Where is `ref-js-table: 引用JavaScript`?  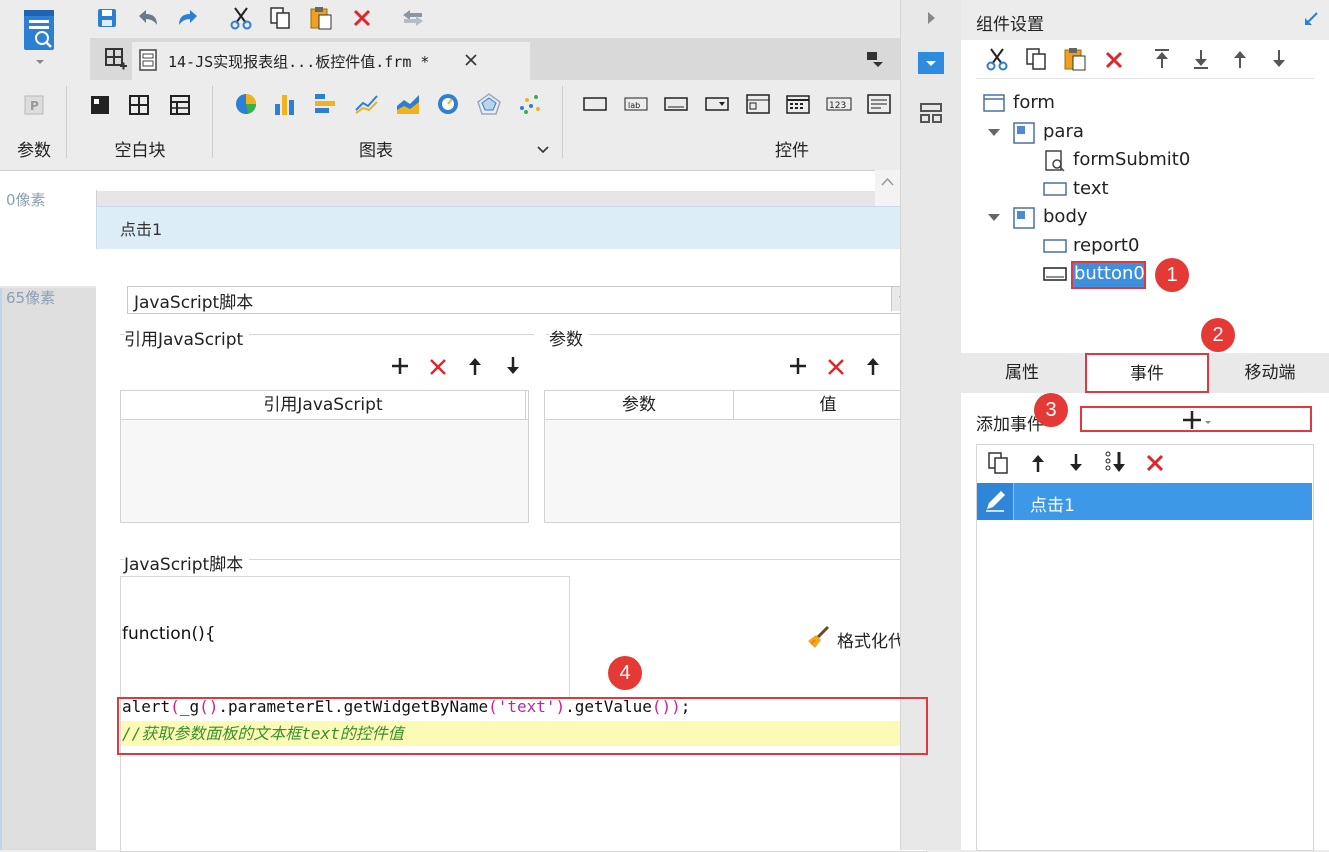 ref-js-table: 引用JavaScript is located at coordinates (324, 456).